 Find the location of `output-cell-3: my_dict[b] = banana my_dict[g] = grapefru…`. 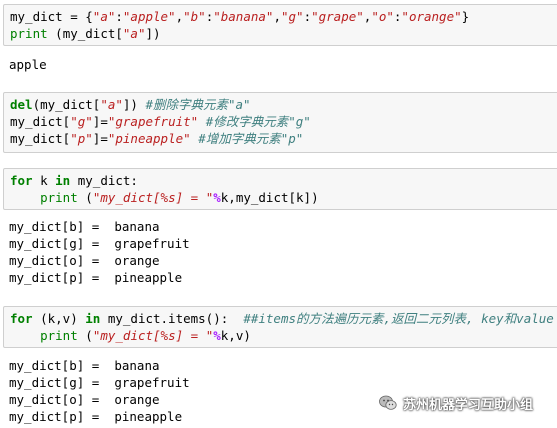

output-cell-3: my_dict[b] = banana my_dict[g] = grapefru… is located at coordinates (99, 252).